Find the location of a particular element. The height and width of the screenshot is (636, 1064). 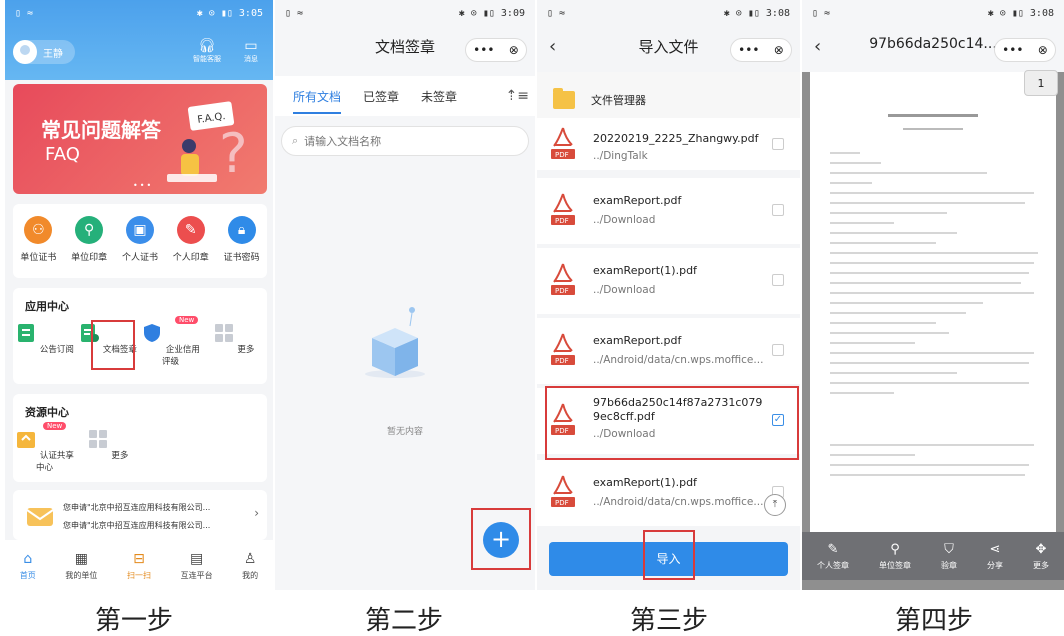

verify-seal-button: ⛉ 验章 is located at coordinates (949, 556).